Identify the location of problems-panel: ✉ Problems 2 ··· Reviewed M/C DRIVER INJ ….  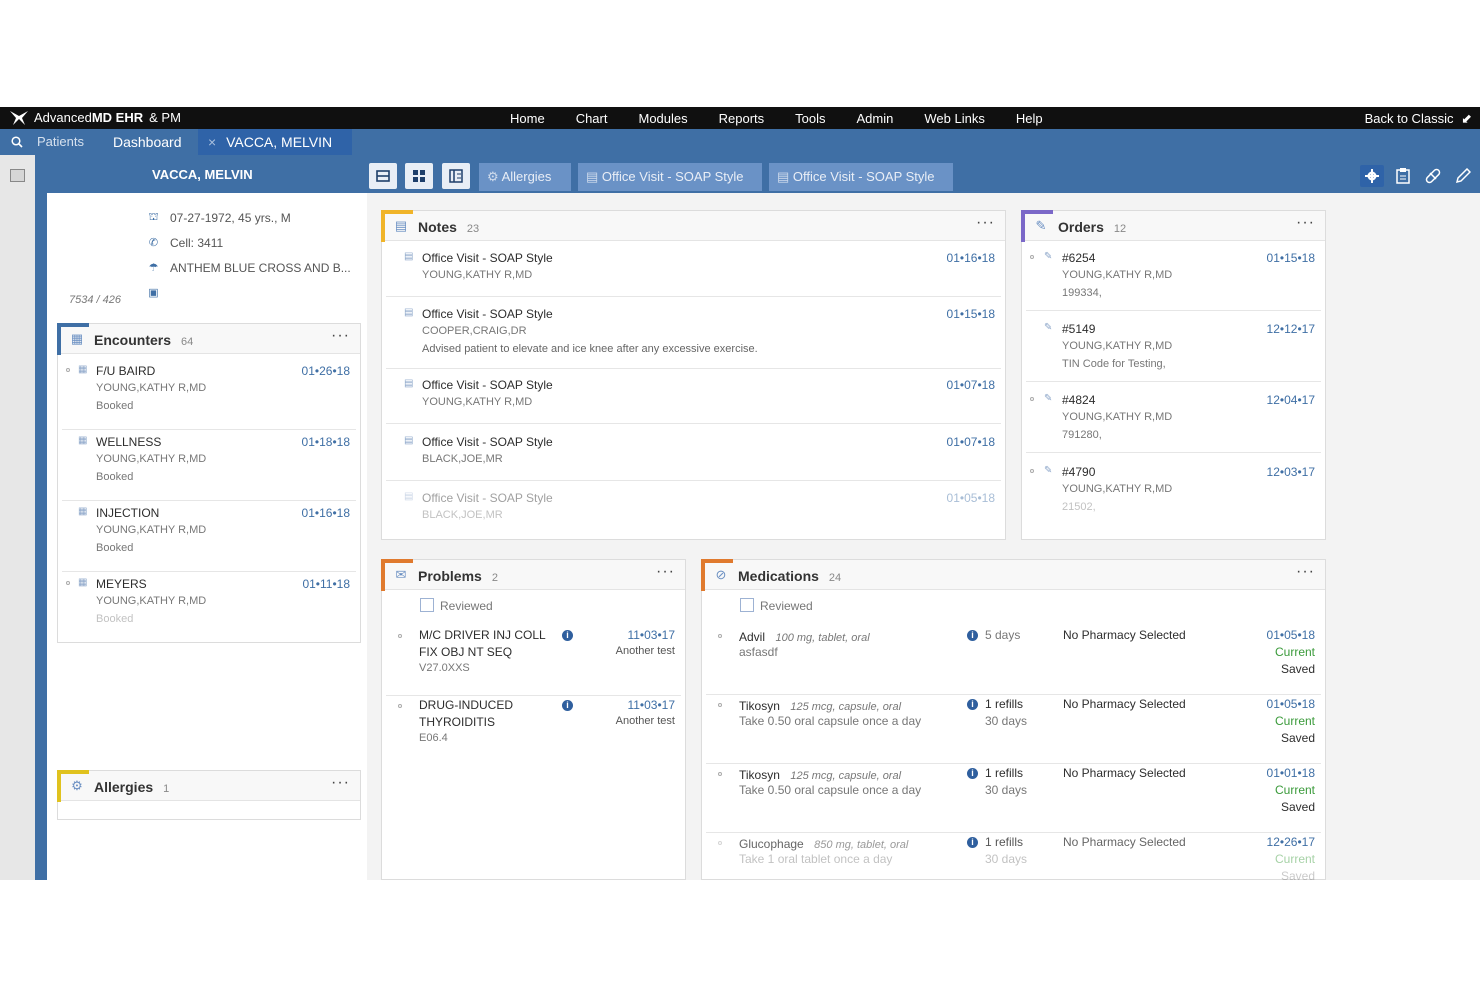
(533, 719).